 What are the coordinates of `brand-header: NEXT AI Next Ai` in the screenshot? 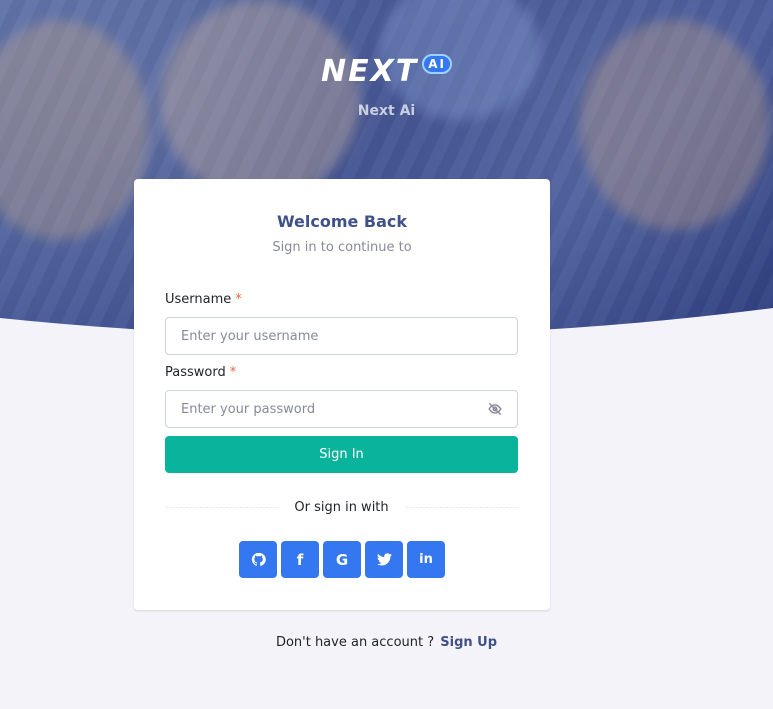 It's located at (386, 86).